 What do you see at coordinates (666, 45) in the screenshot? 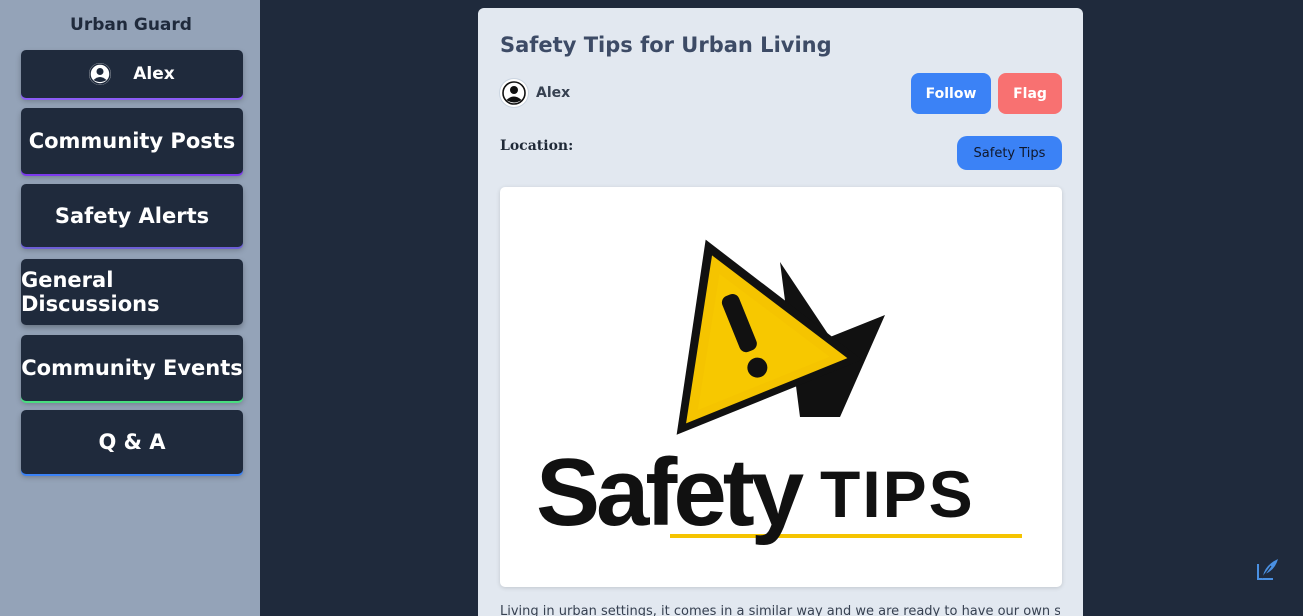
I see `post-title: Safety Tips for Urban Living` at bounding box center [666, 45].